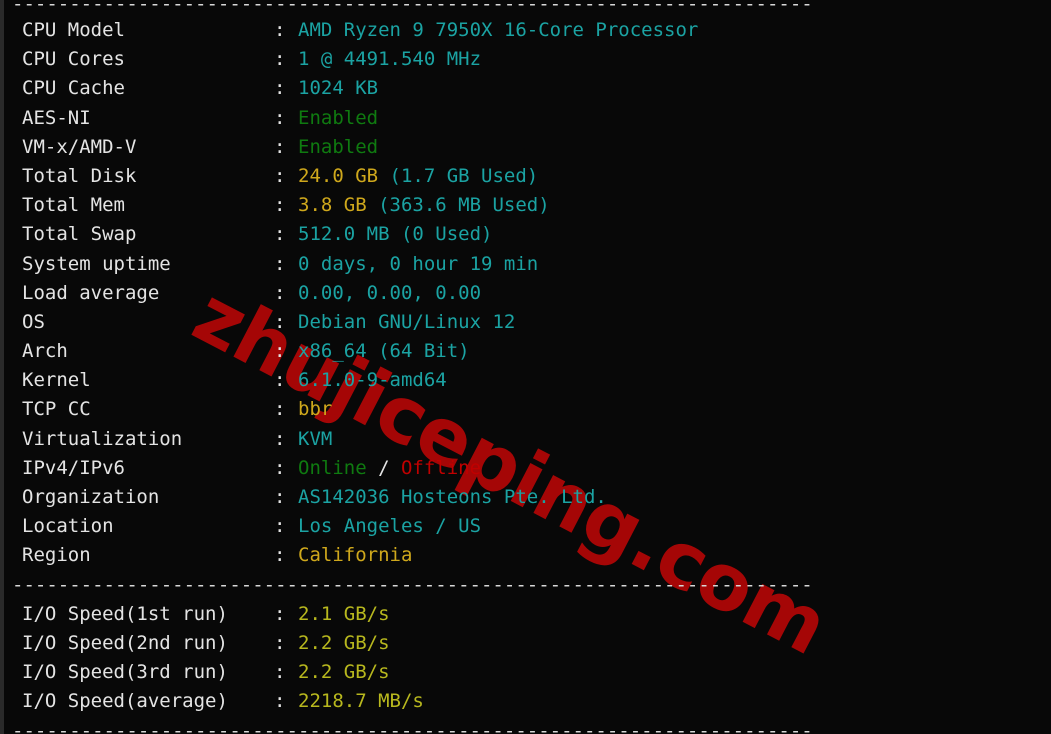  Describe the element at coordinates (56, 117) in the screenshot. I see `info-row-label: AES-NI` at that location.